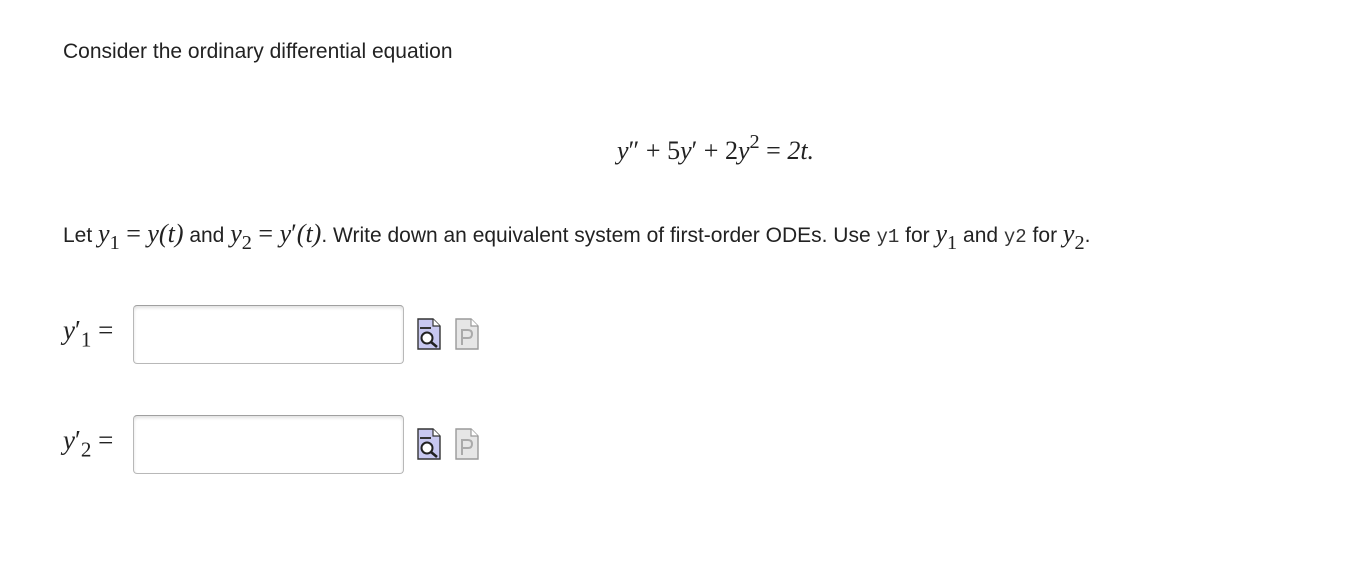 Image resolution: width=1356 pixels, height=583 pixels. I want to click on instr-yp-var: y, so click(285, 233).